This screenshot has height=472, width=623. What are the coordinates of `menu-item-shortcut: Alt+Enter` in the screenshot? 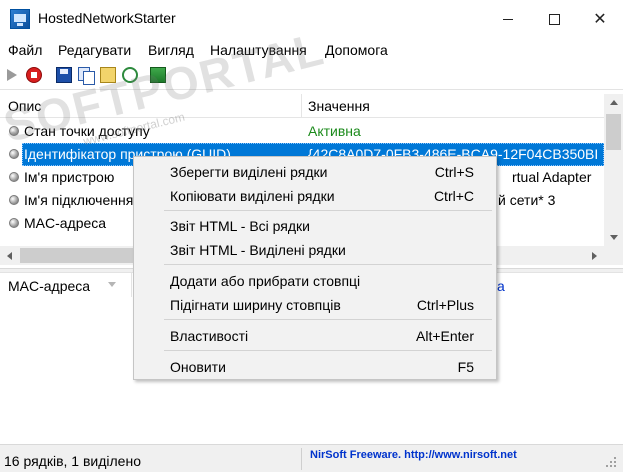 It's located at (445, 336).